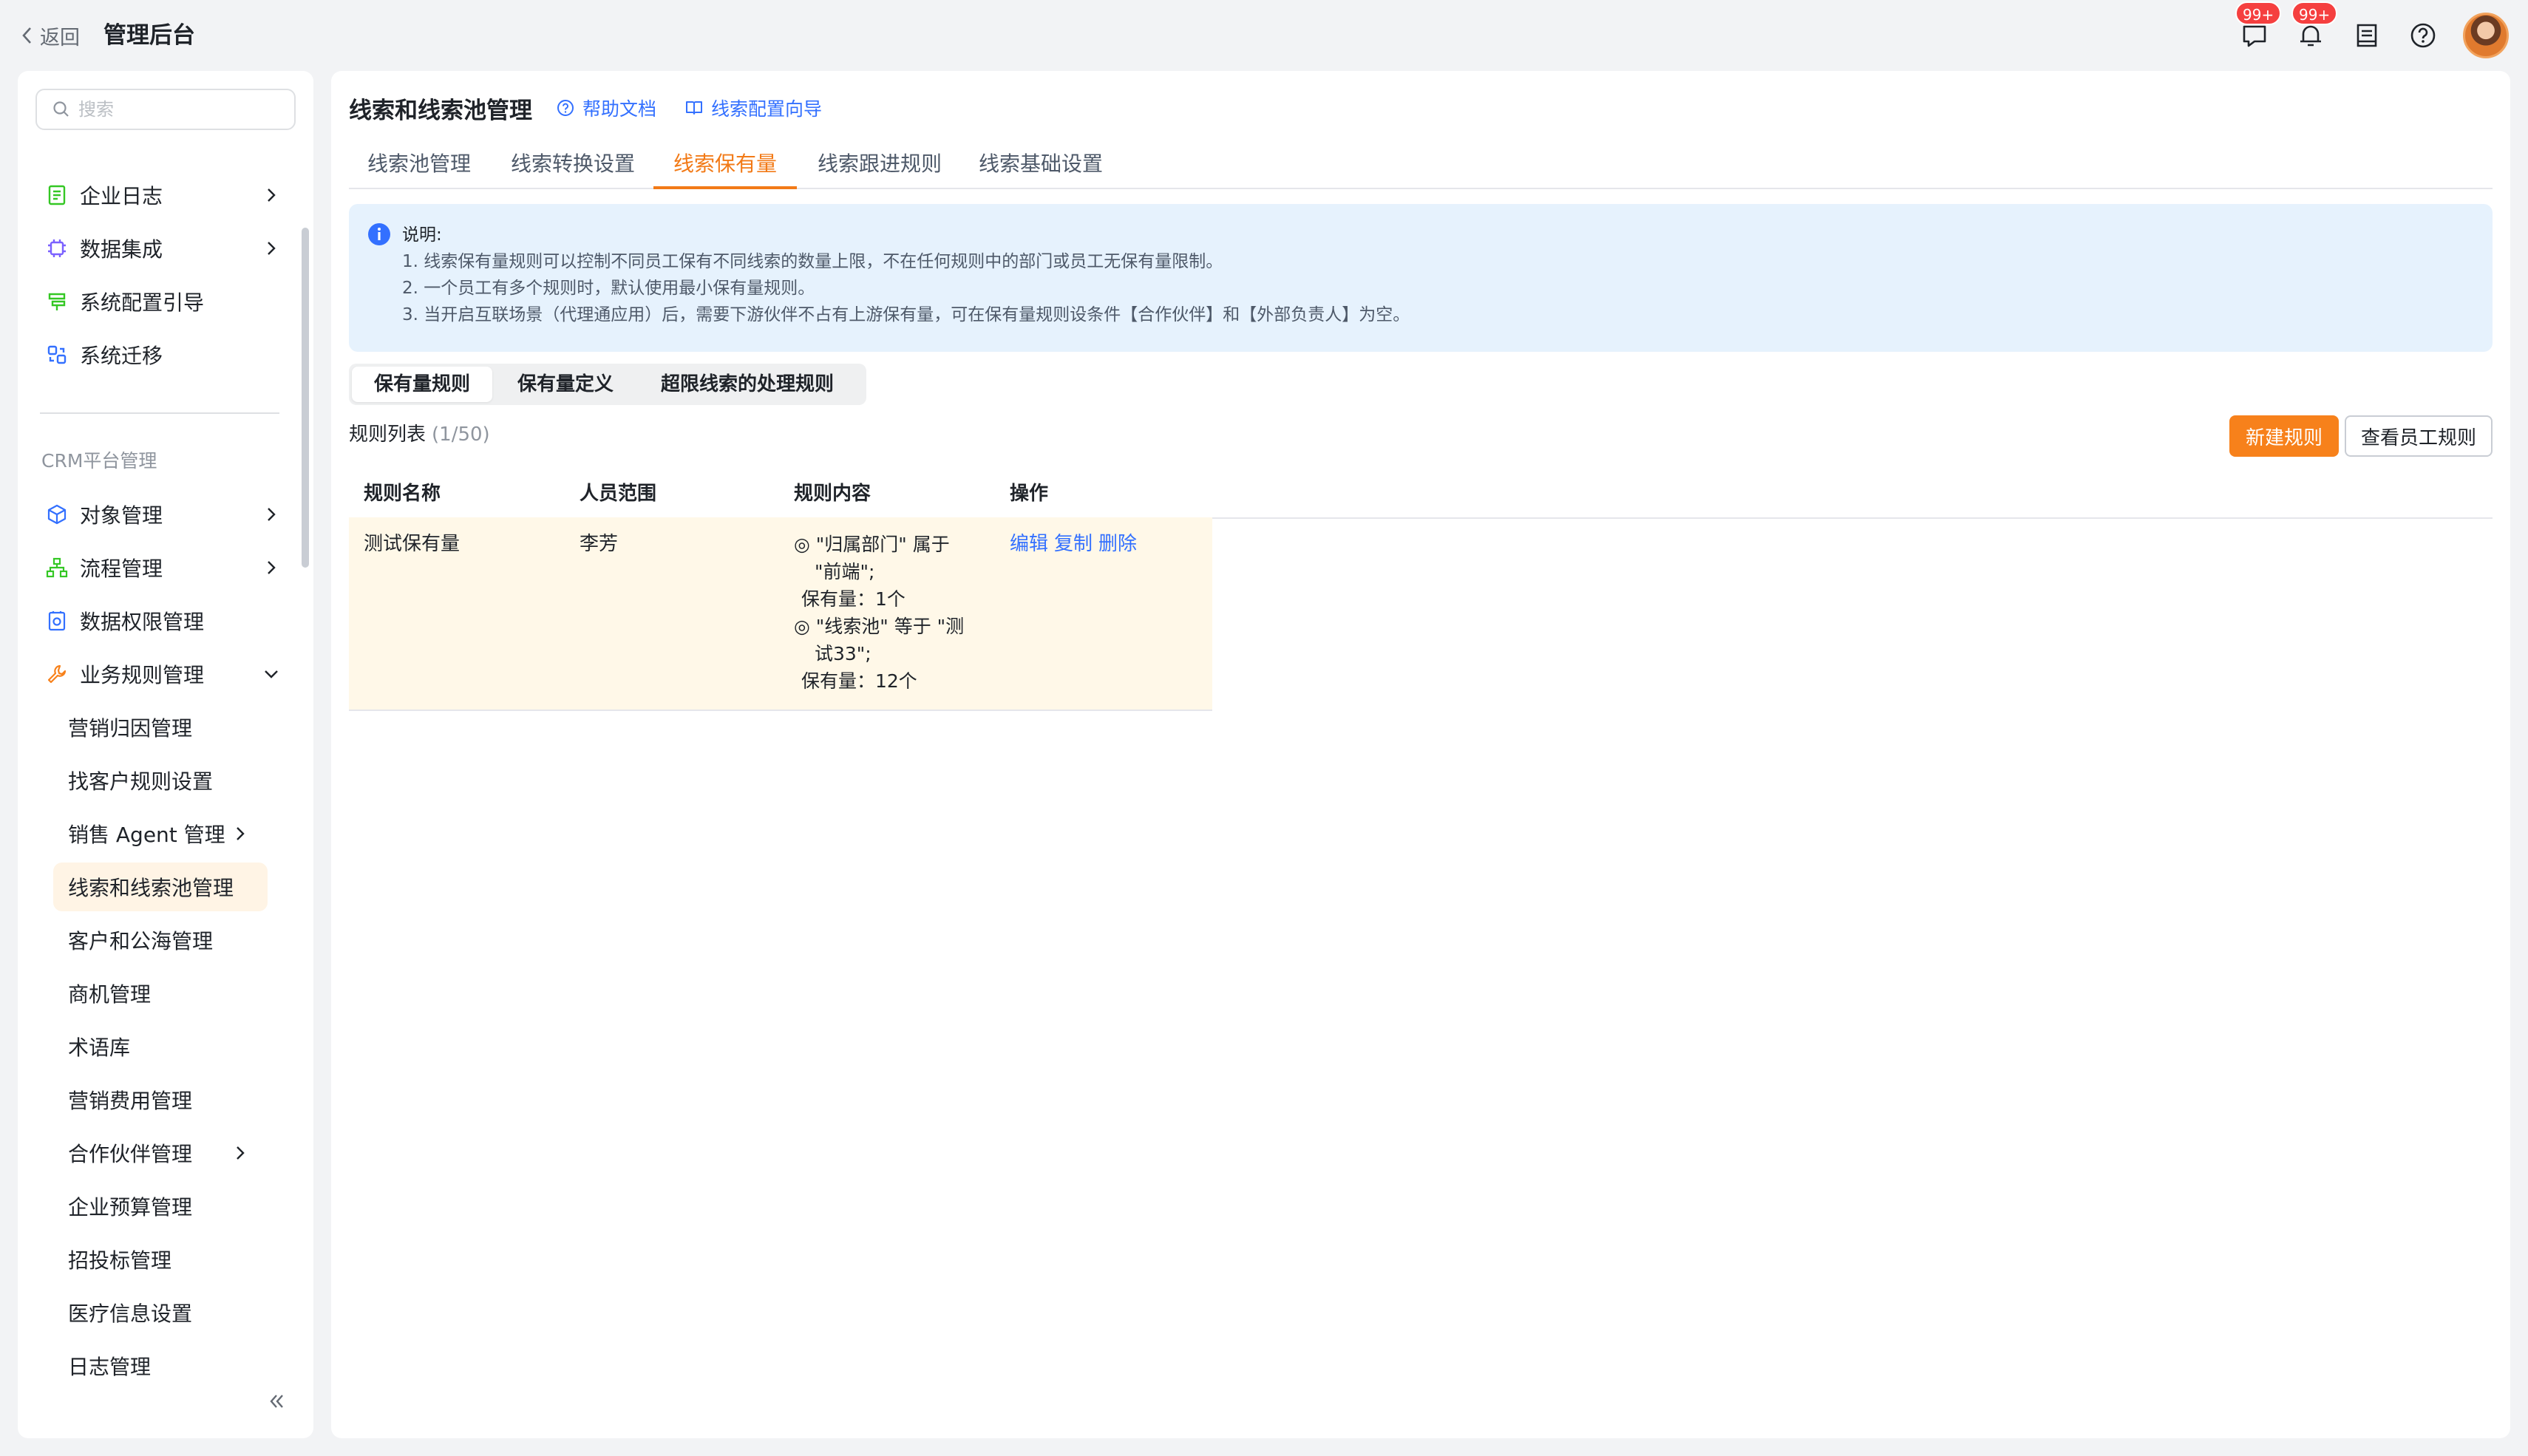  What do you see at coordinates (56, 195) in the screenshot?
I see `journal-icon` at bounding box center [56, 195].